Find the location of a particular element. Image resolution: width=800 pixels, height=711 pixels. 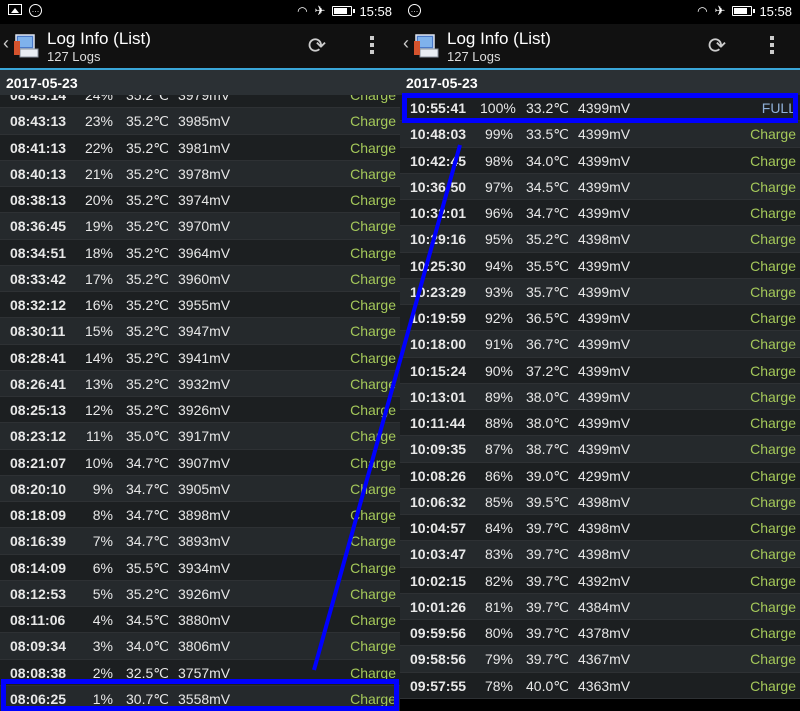

log-row: 08:12:53 5% 35.2℃ 3926mV Charge is located at coordinates (200, 593).